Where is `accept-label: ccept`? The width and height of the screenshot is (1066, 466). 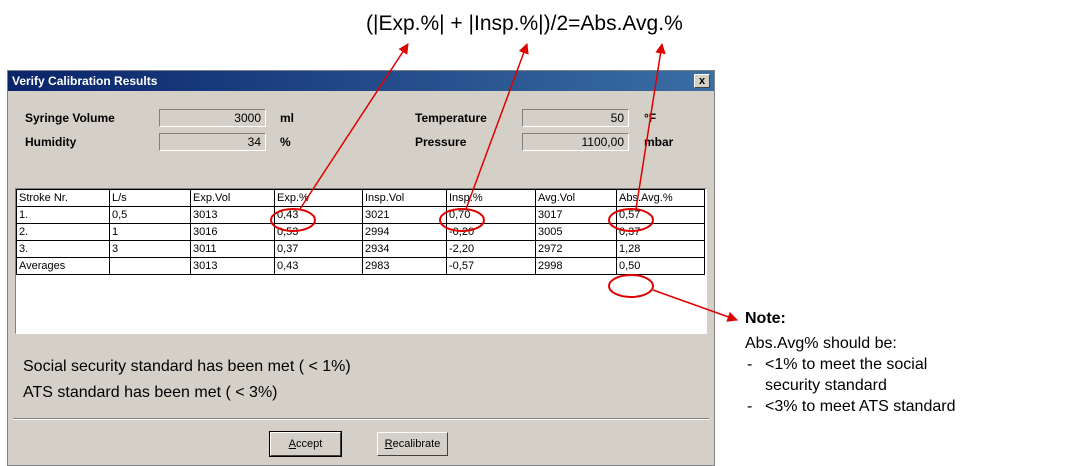 accept-label: ccept is located at coordinates (309, 444).